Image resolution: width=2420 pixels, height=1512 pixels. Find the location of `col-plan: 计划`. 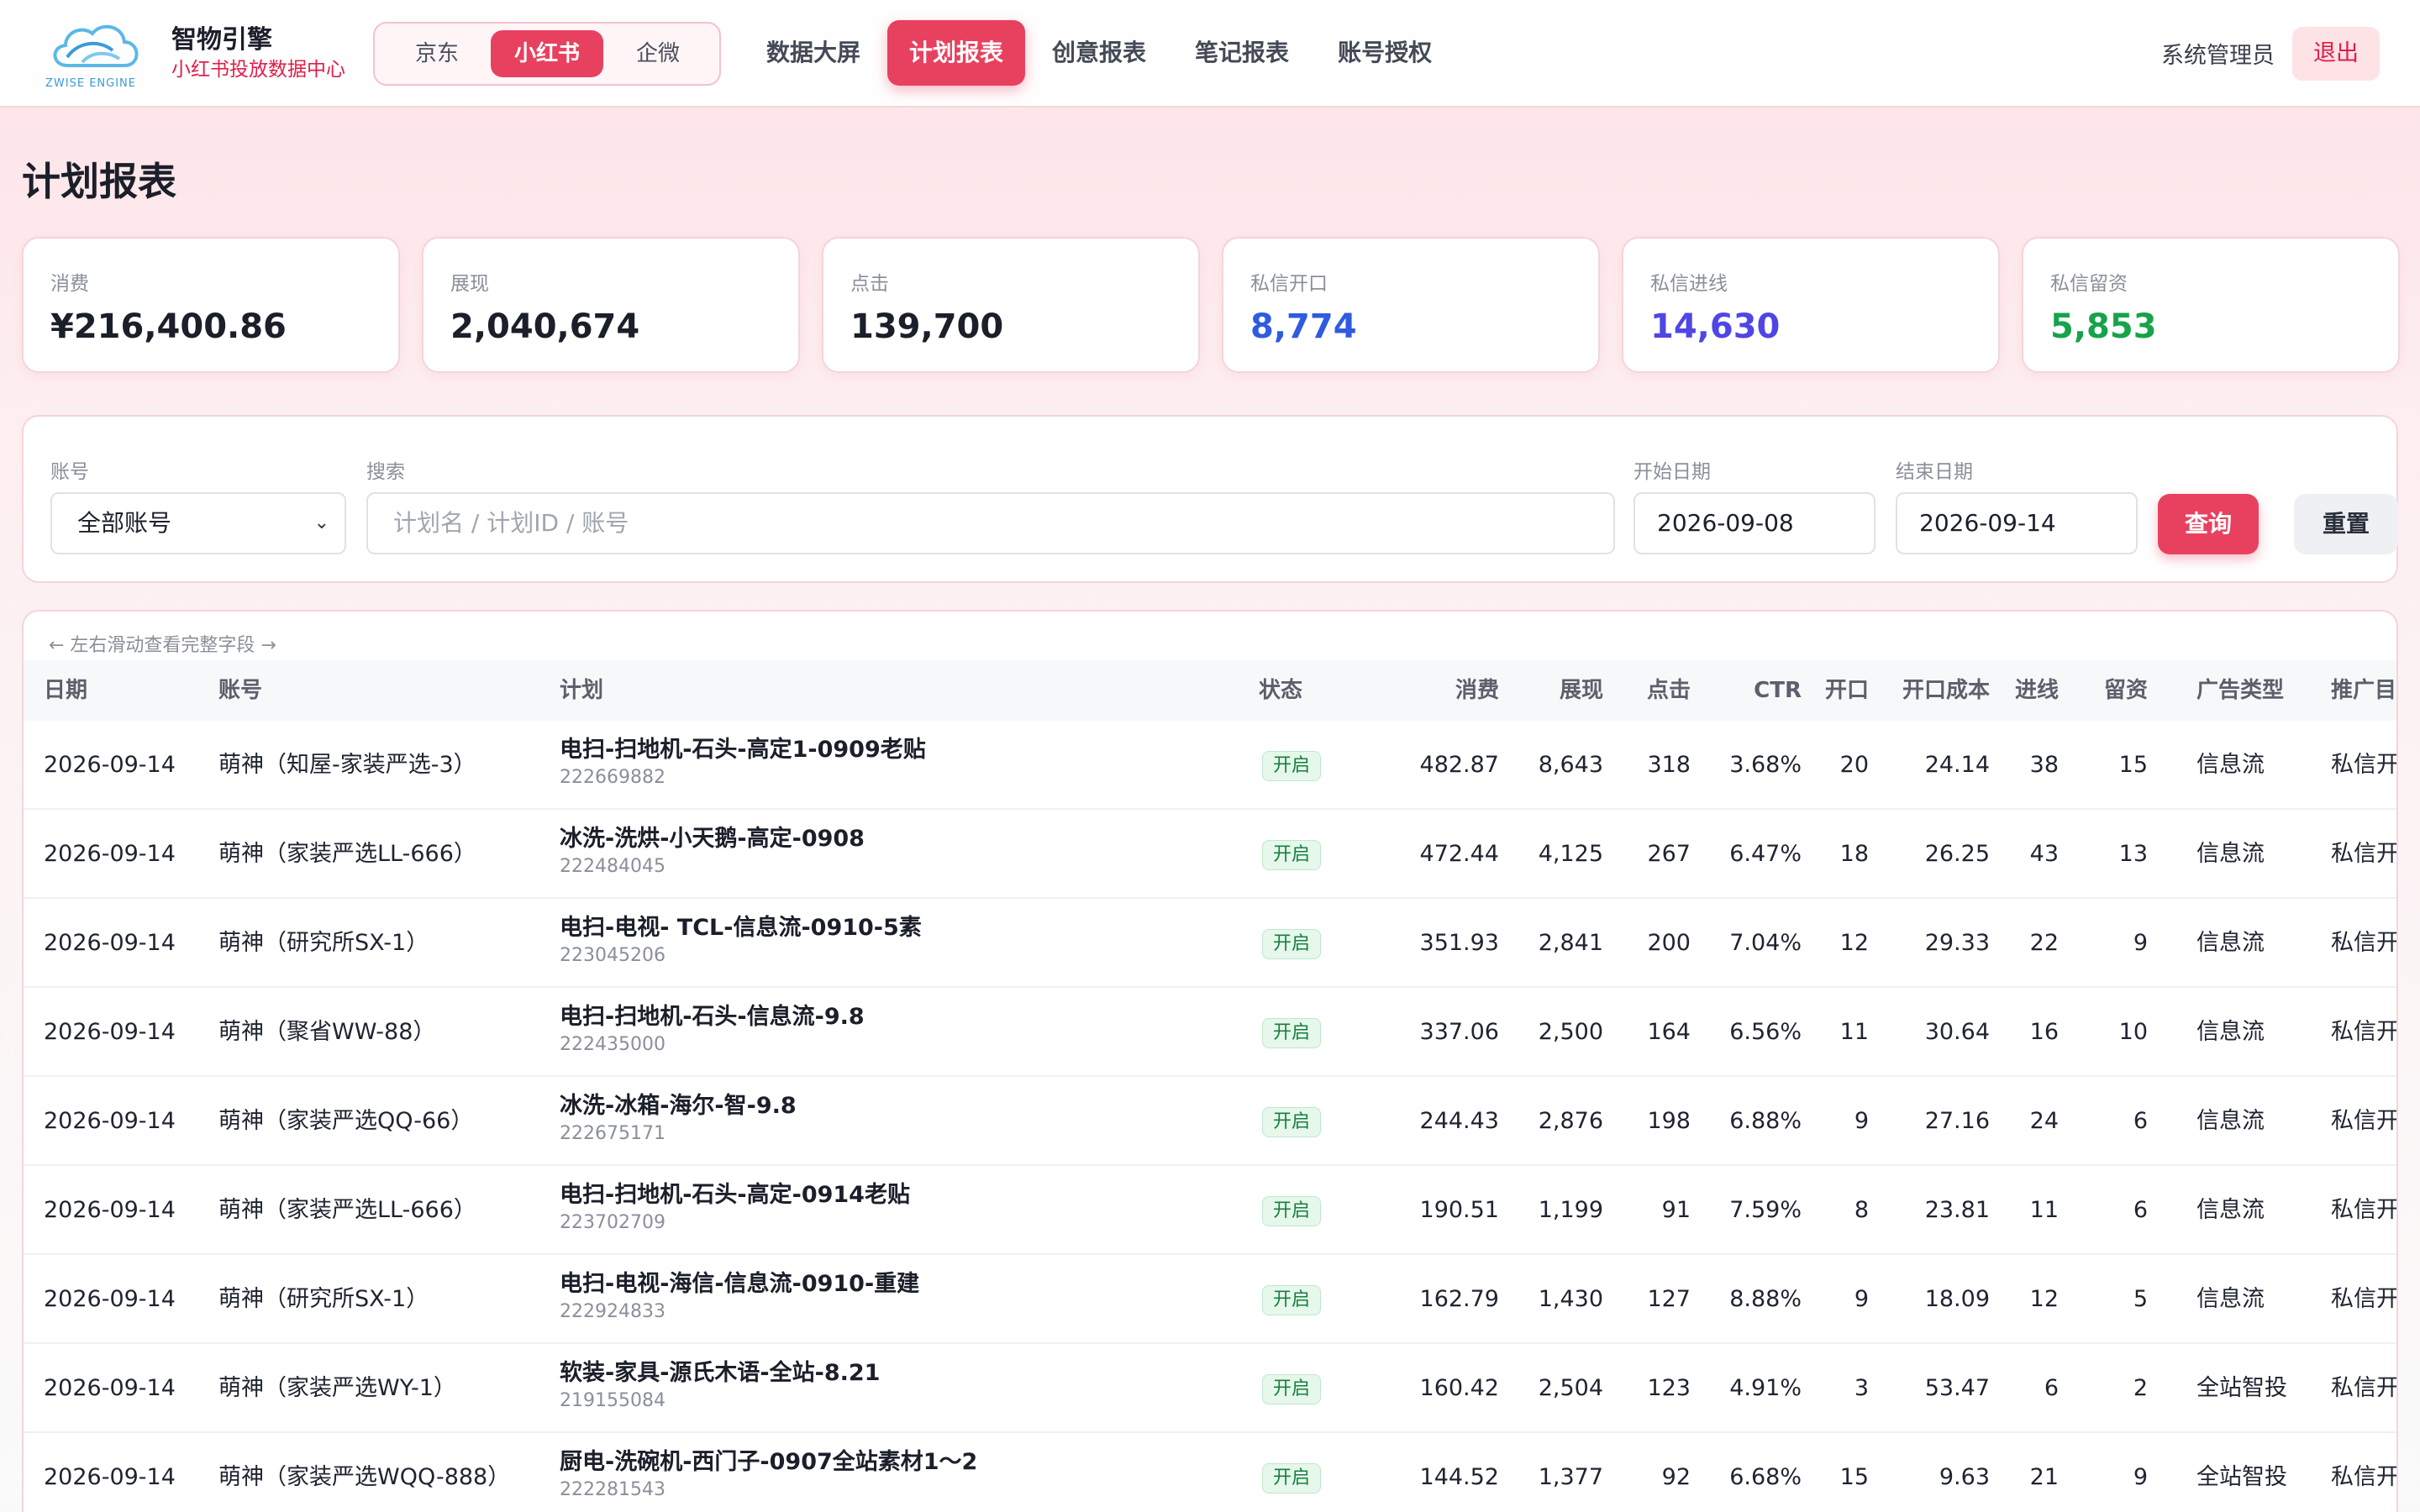

col-plan: 计划 is located at coordinates (582, 690).